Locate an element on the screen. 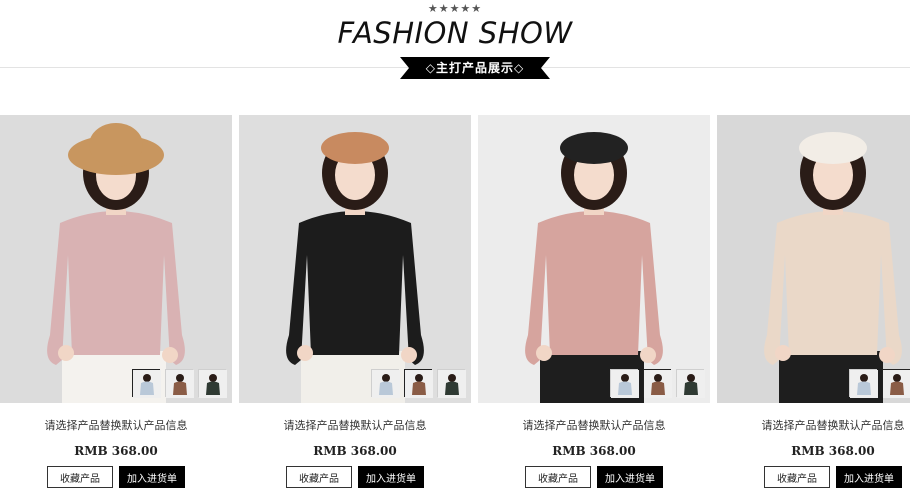 The image size is (910, 496). ribbon-banner: ◇主打产品展示◇ is located at coordinates (475, 68).